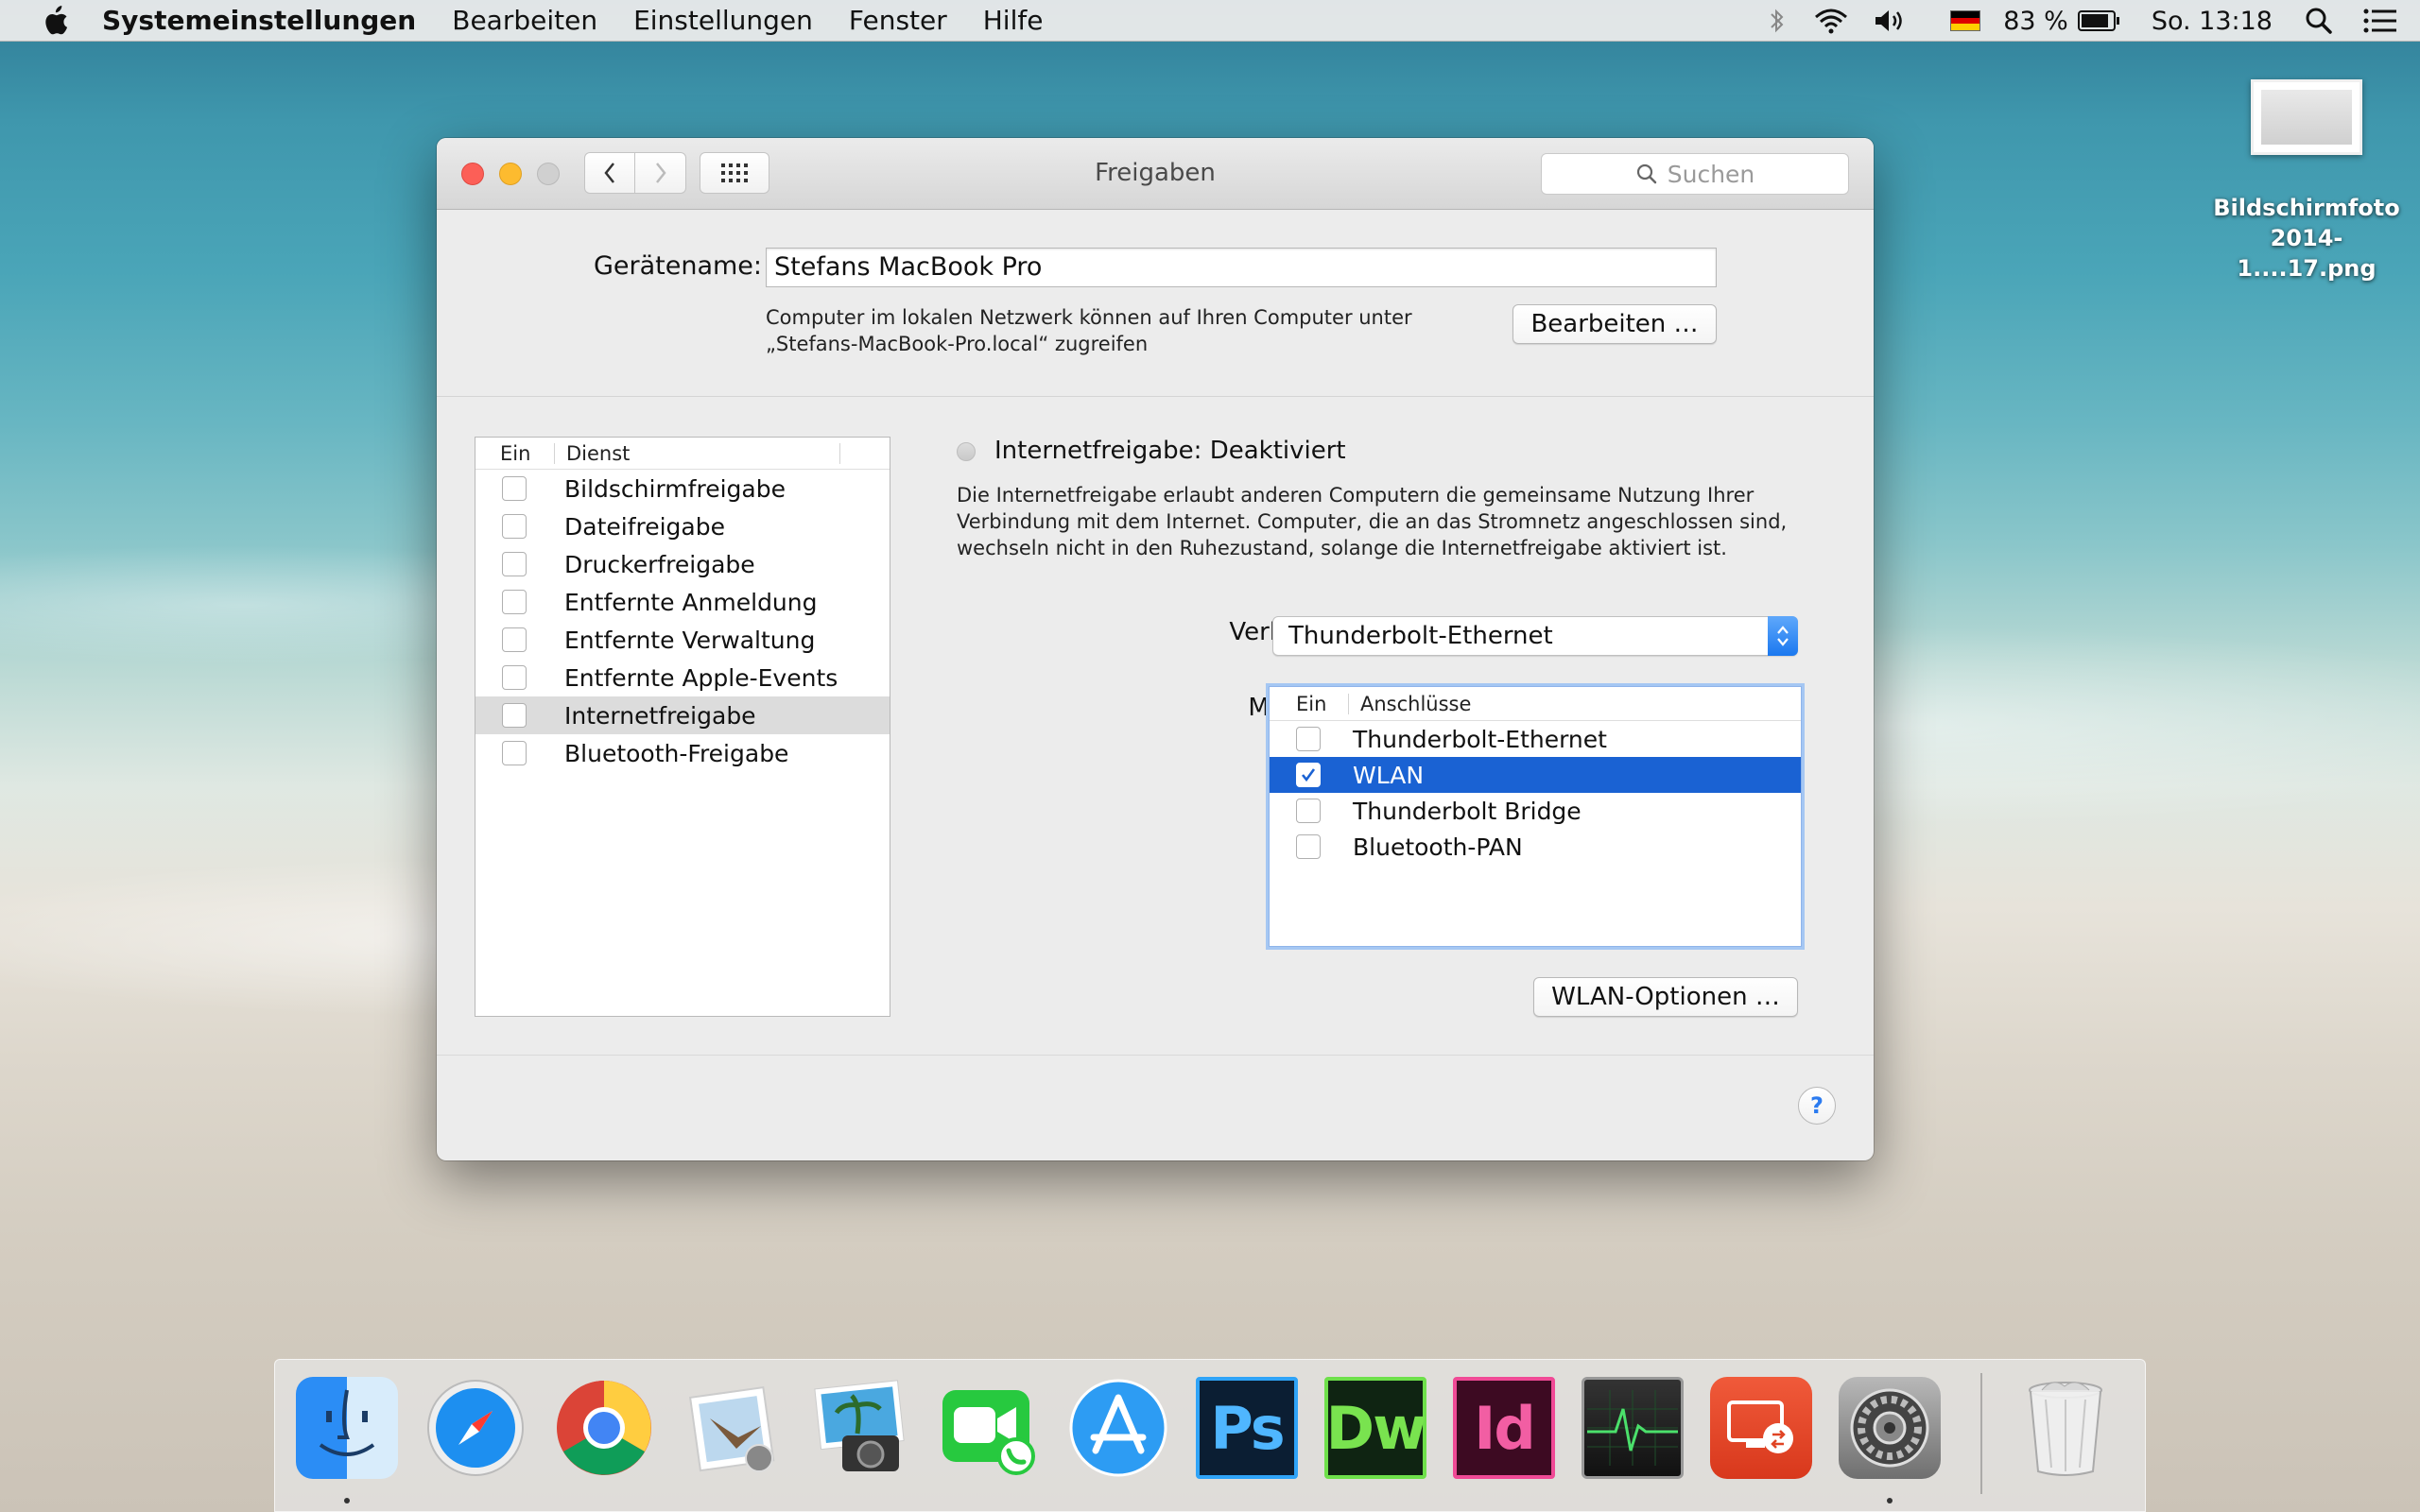 The width and height of the screenshot is (2420, 1512). I want to click on file-thumbnail, so click(2306, 117).